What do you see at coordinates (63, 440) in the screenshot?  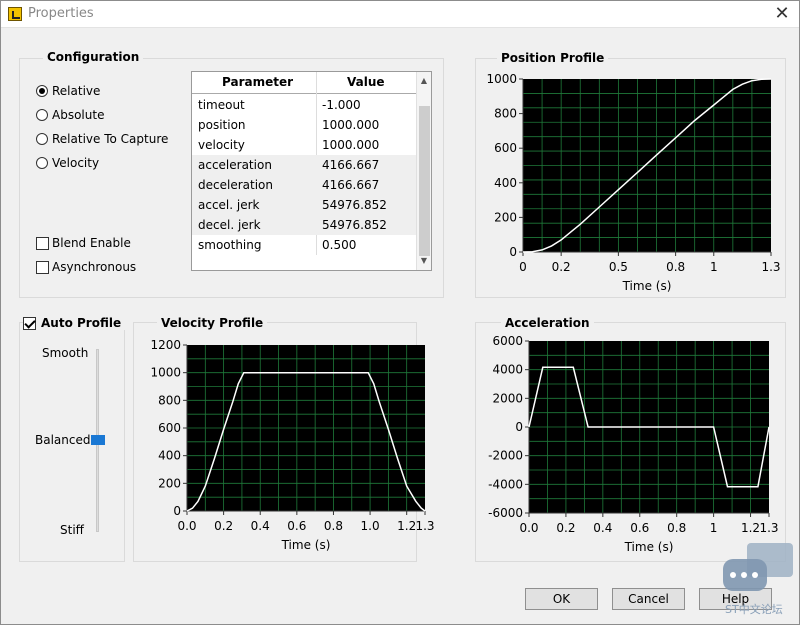 I see `slider-label-balanced: Balanced` at bounding box center [63, 440].